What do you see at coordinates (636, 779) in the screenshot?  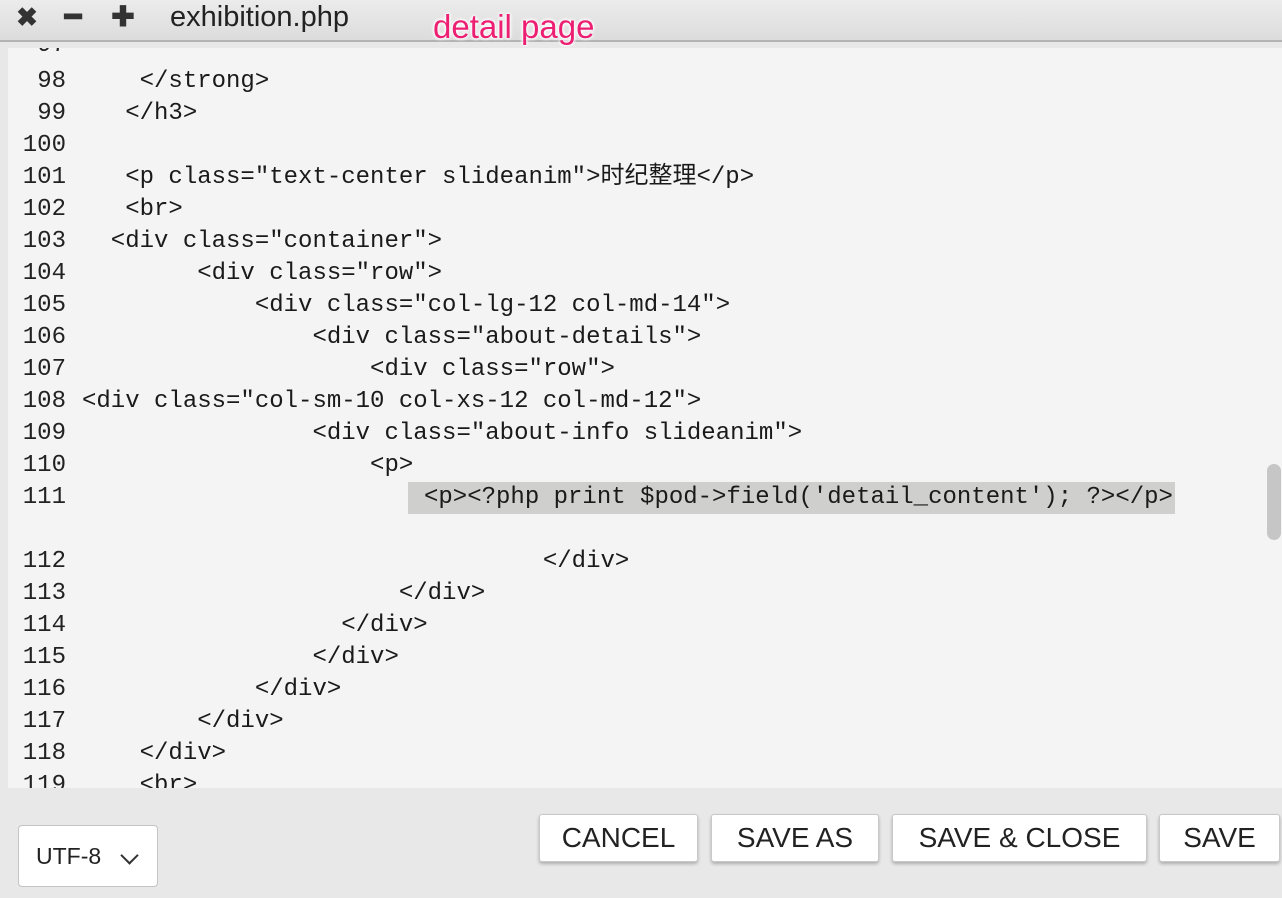 I see `code-line: 119 <br>` at bounding box center [636, 779].